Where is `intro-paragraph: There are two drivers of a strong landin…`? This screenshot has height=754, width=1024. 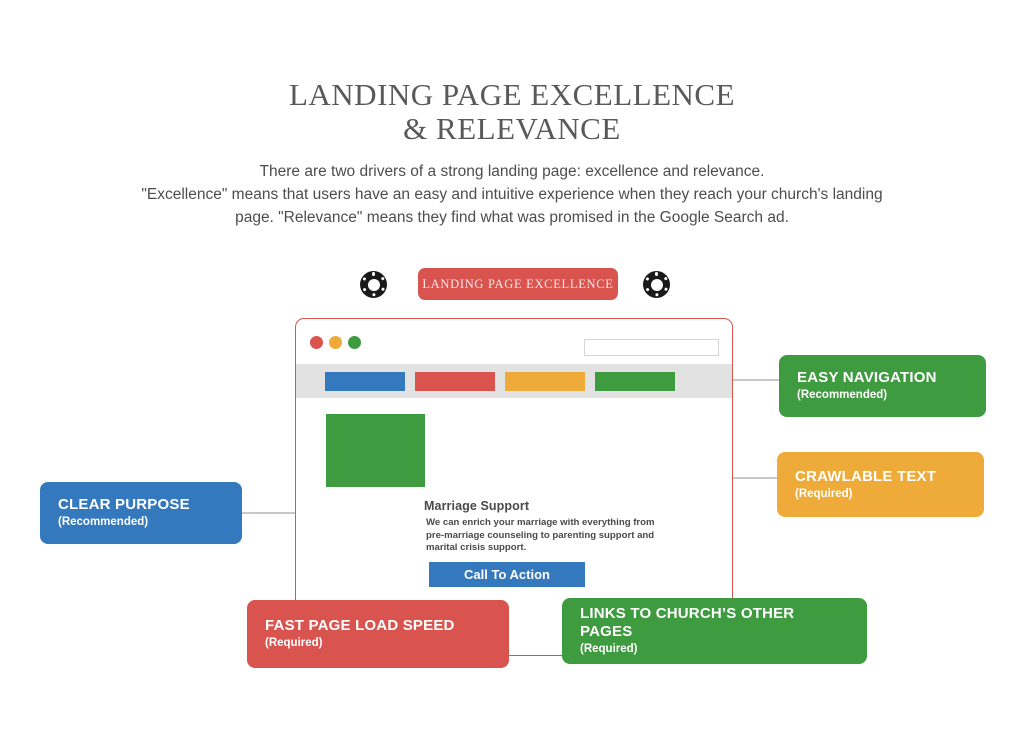 intro-paragraph: There are two drivers of a strong landin… is located at coordinates (512, 194).